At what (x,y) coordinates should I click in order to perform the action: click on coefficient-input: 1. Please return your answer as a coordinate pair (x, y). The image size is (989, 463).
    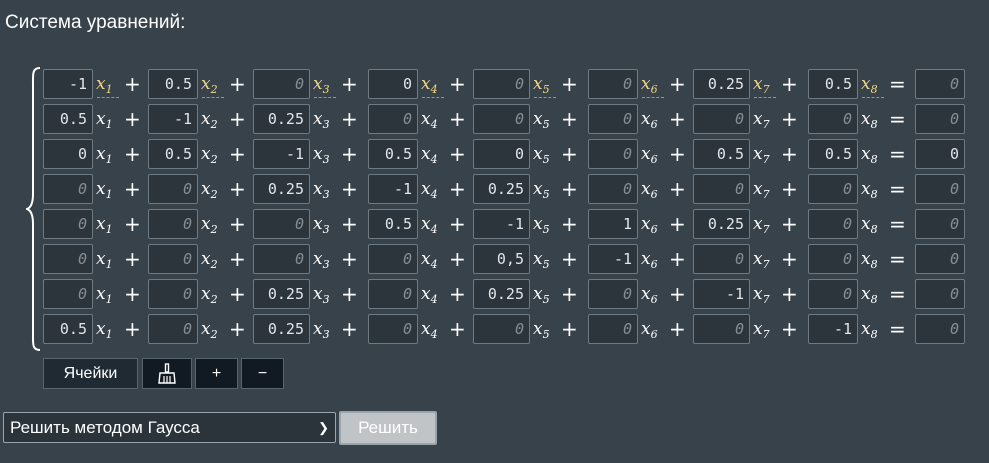
    Looking at the image, I should click on (613, 224).